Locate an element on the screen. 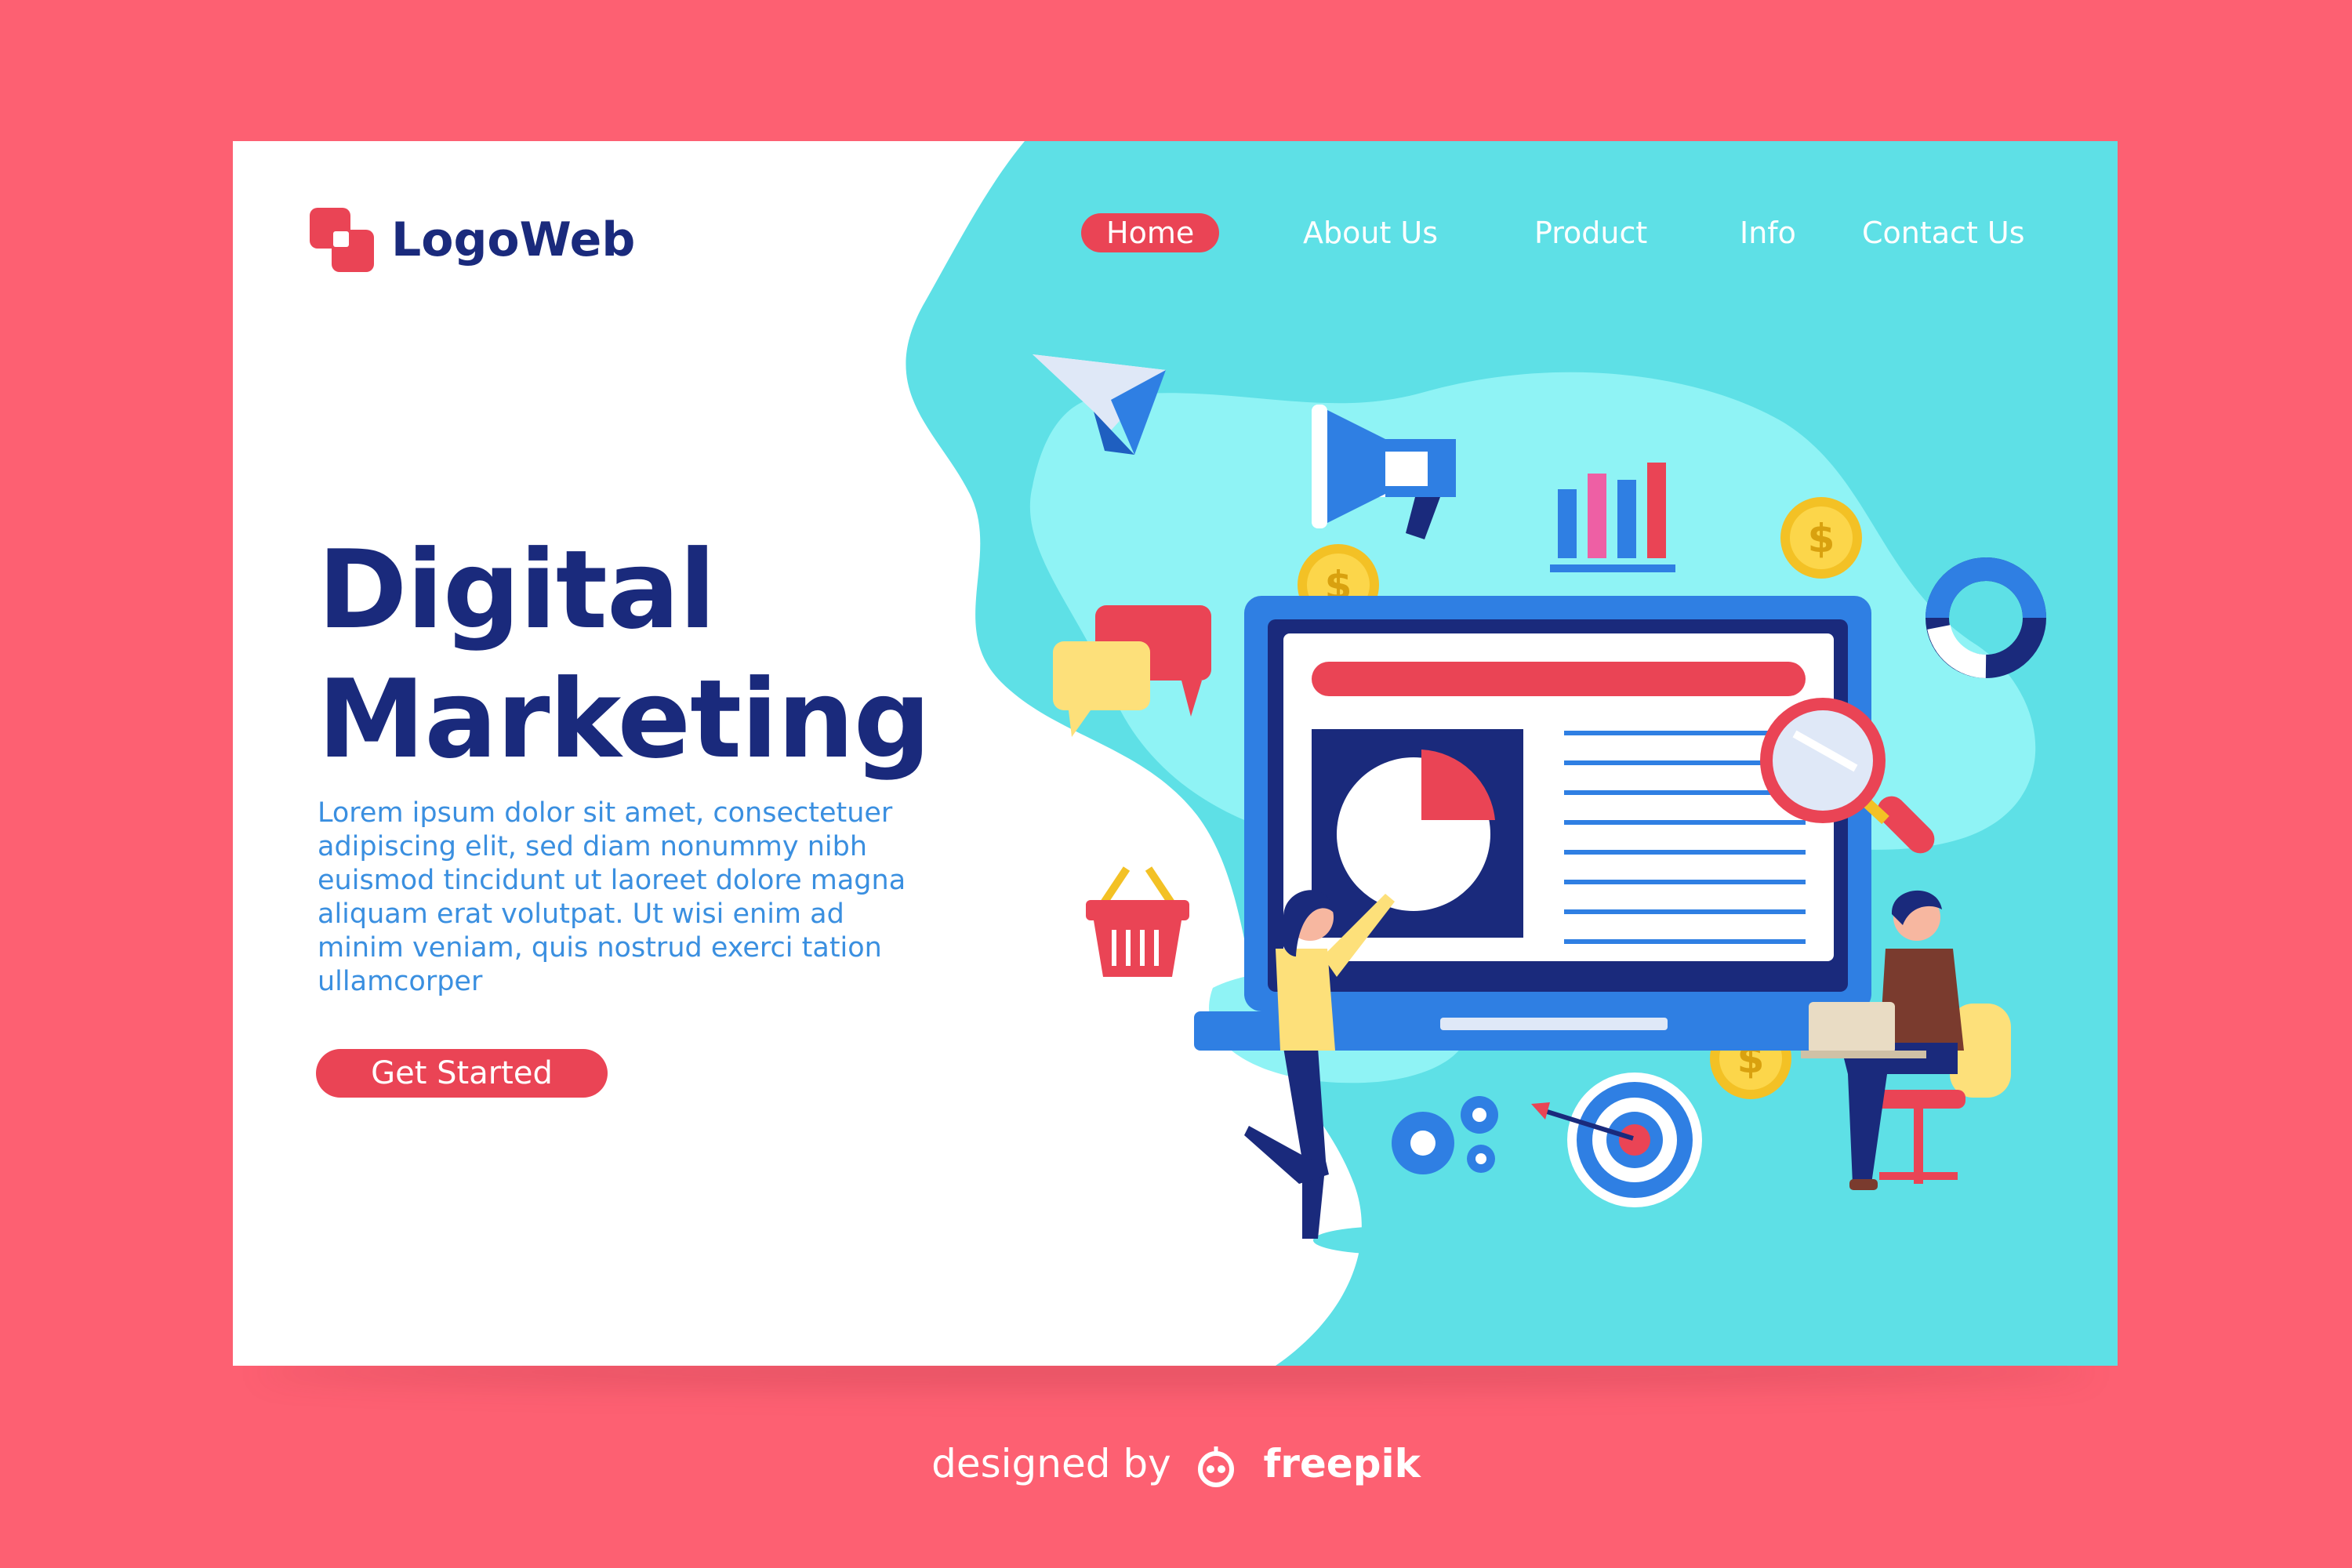  credit-brand: freepik is located at coordinates (1341, 1463).